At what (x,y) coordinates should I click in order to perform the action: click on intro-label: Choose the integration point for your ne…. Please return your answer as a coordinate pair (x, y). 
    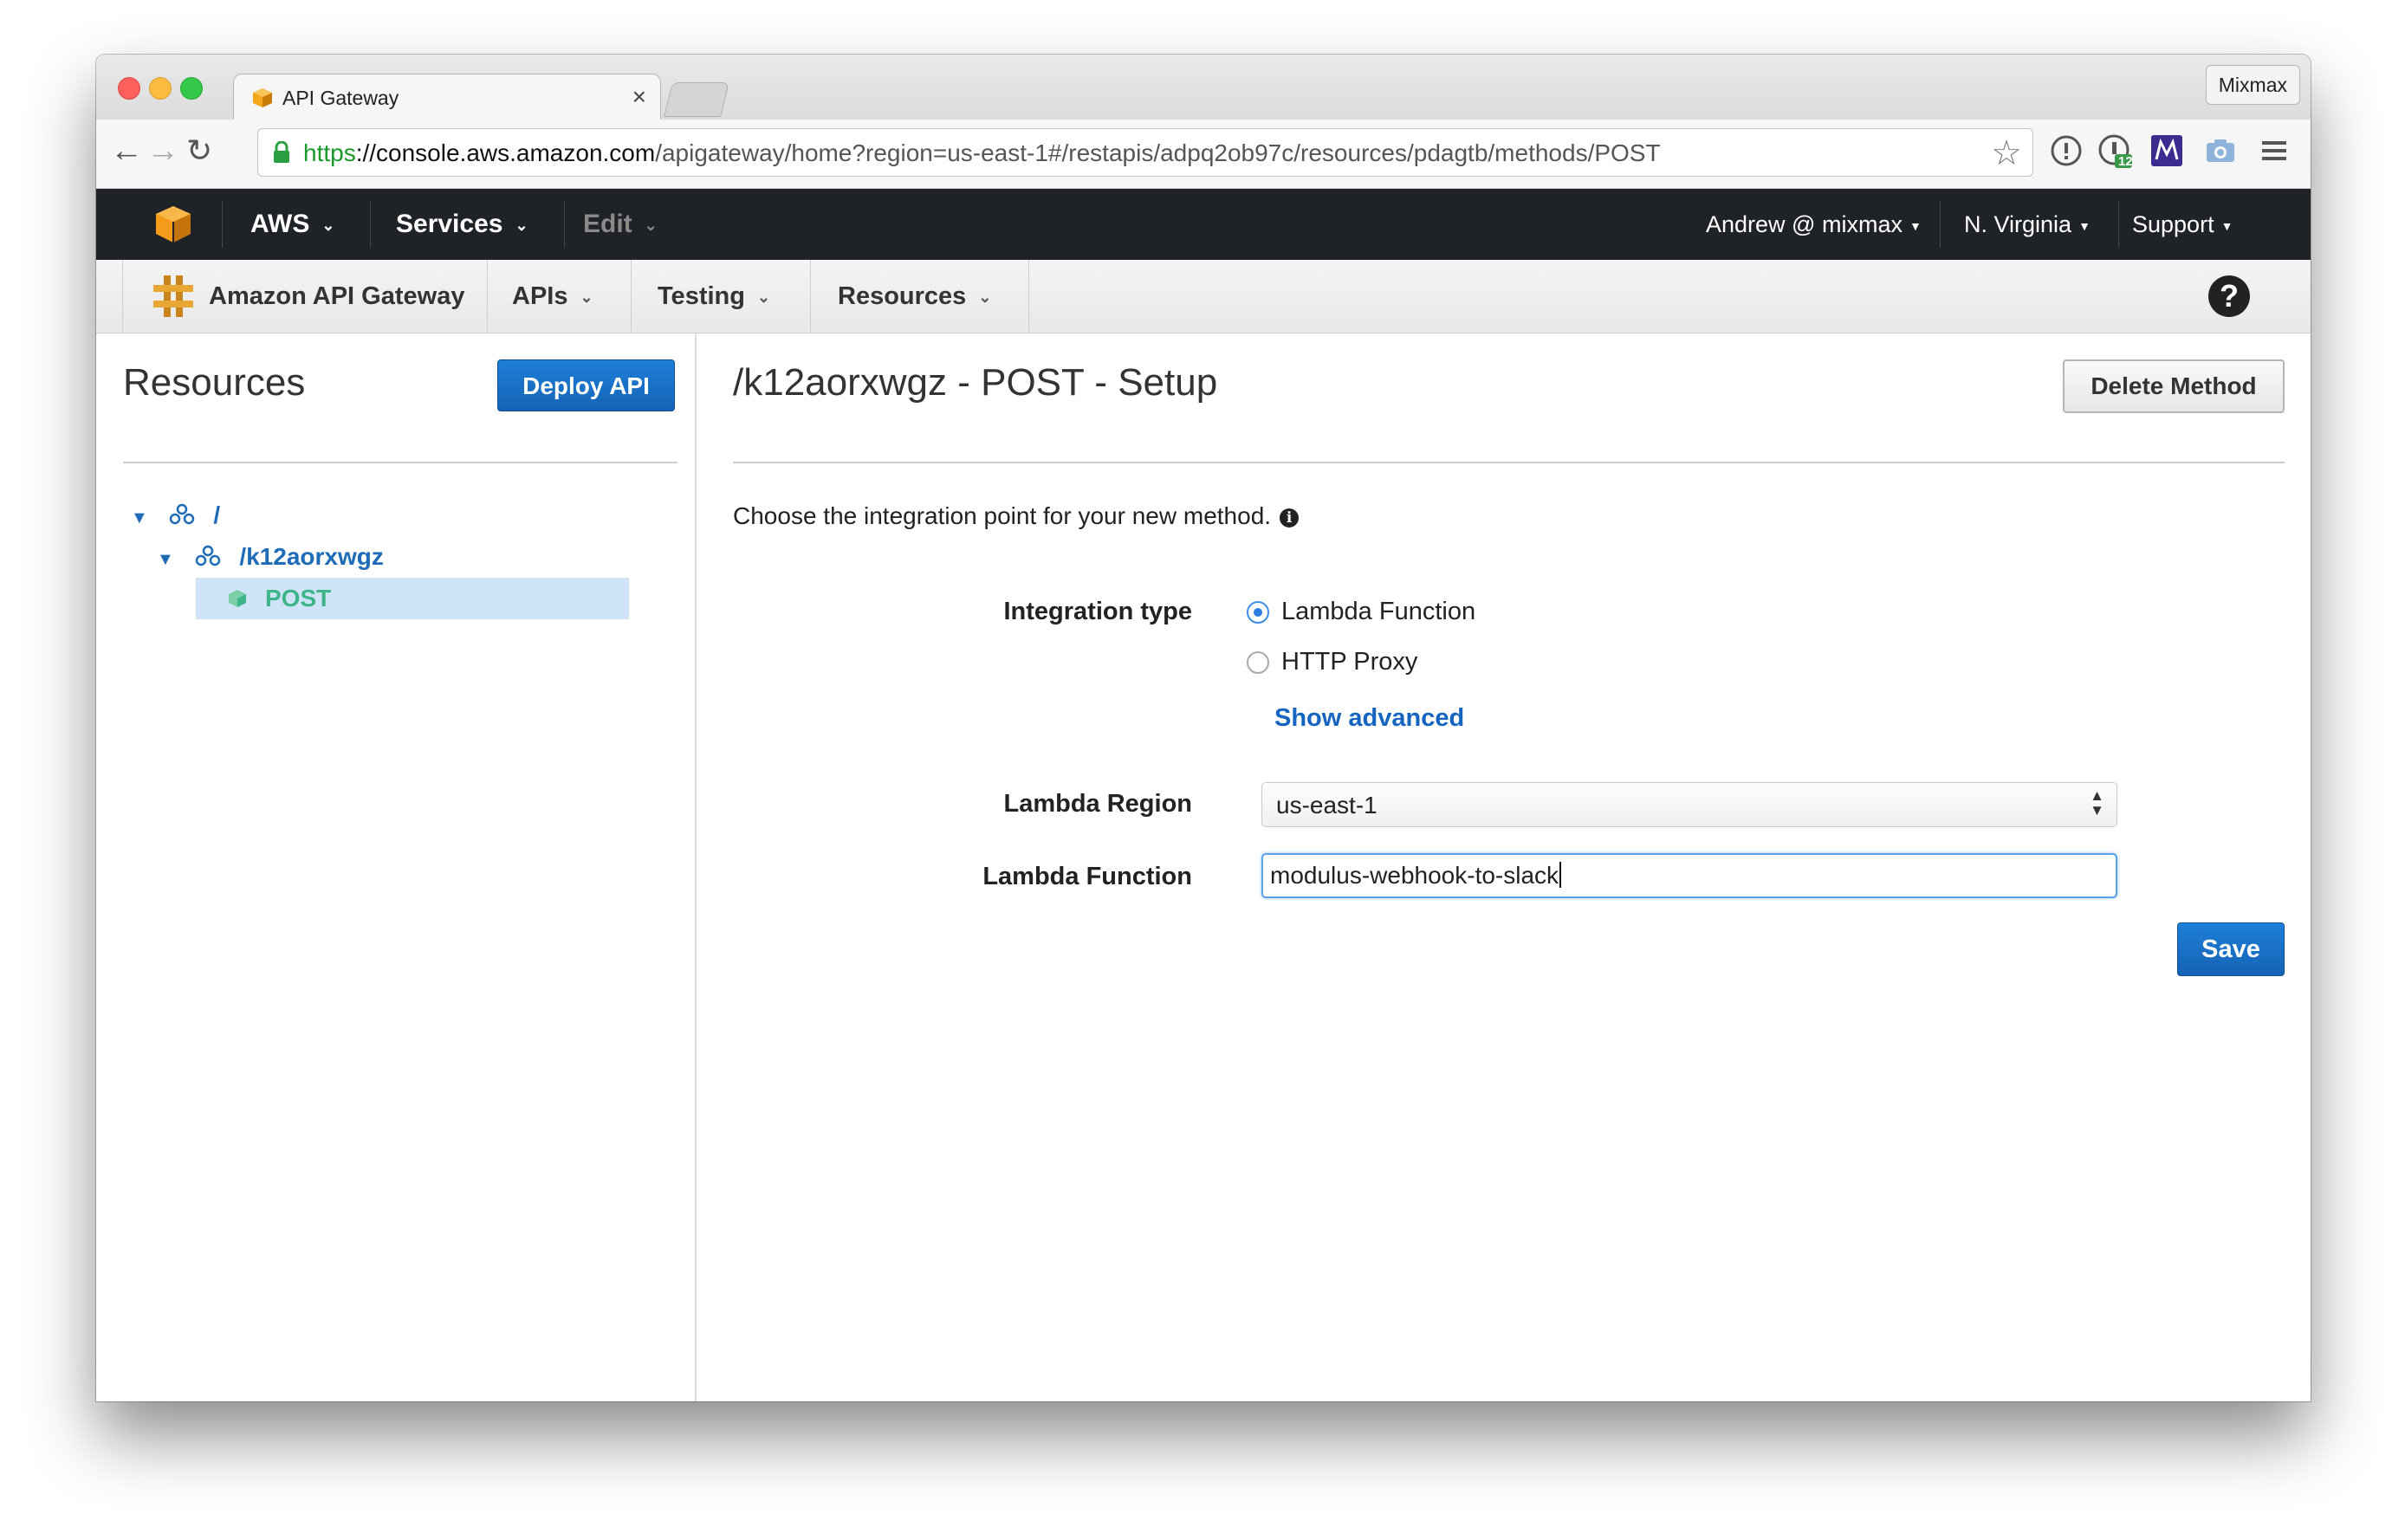
    Looking at the image, I should click on (1003, 515).